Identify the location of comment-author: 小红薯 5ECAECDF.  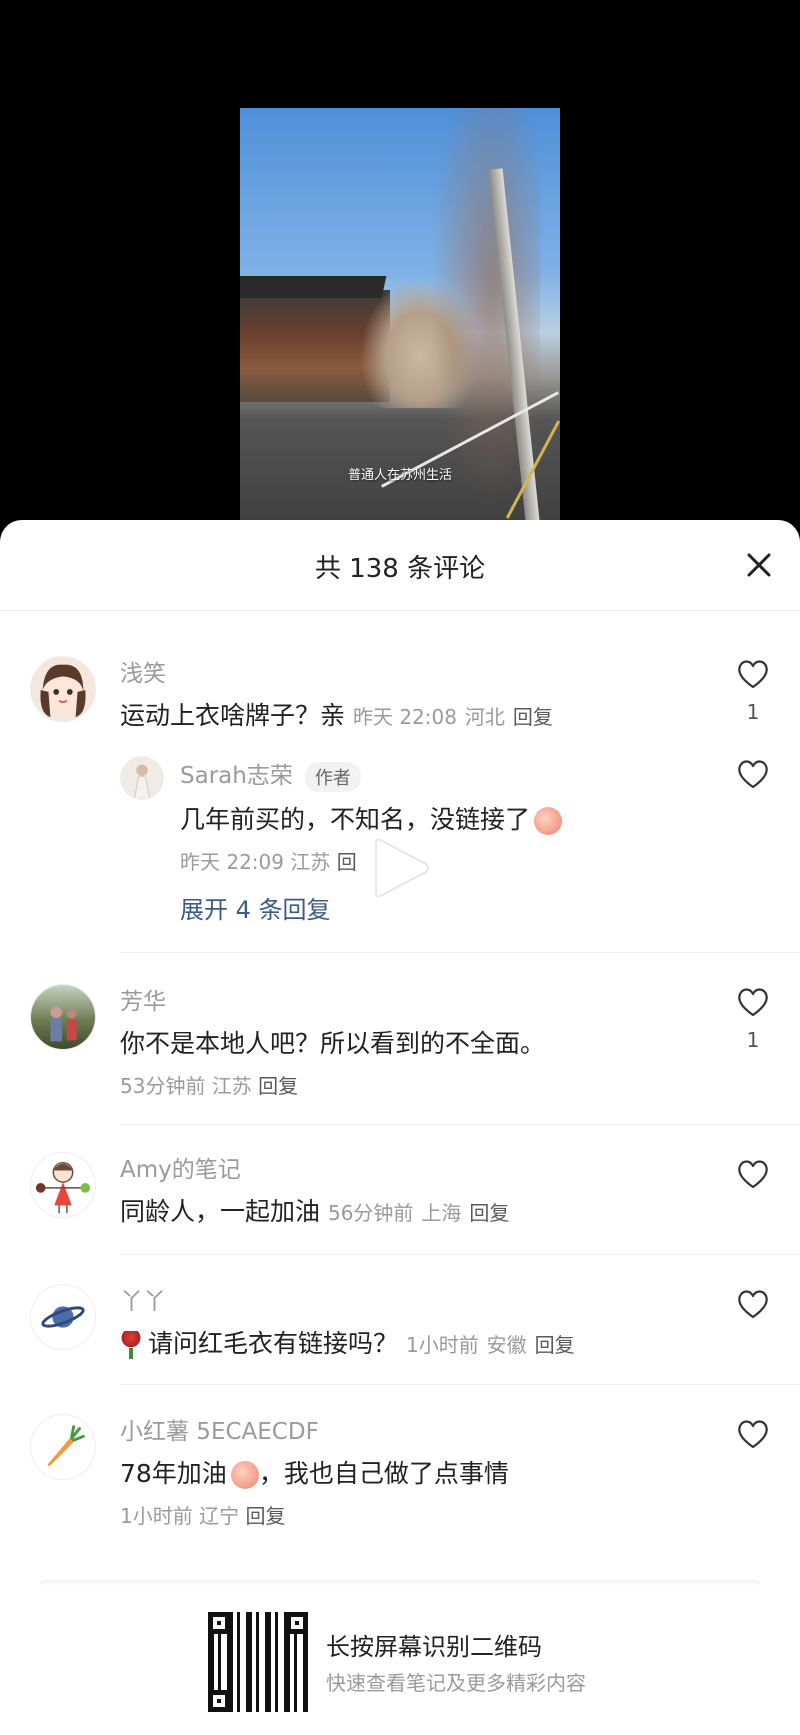
(219, 1429).